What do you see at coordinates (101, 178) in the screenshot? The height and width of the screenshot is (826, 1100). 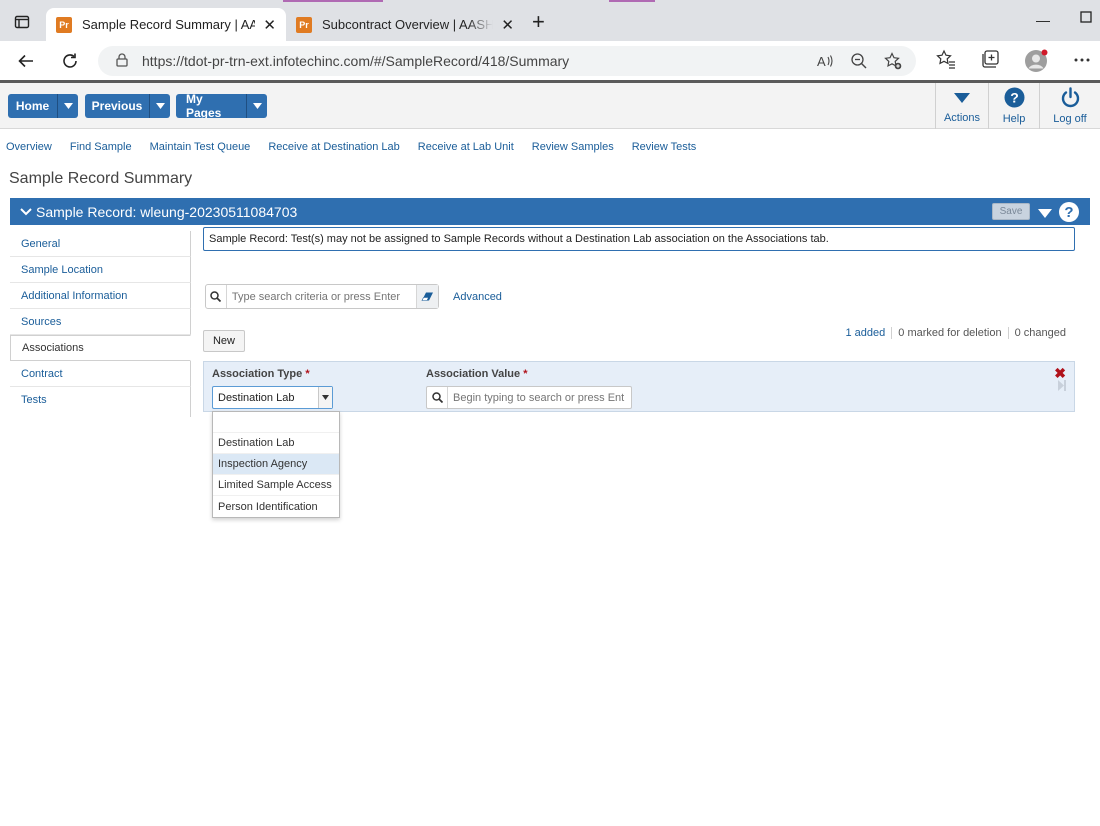 I see `page-title: Sample Record Summary` at bounding box center [101, 178].